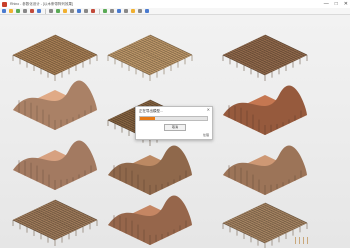 The height and width of the screenshot is (248, 350). I want to click on maximize-button: □, so click(336, 4).